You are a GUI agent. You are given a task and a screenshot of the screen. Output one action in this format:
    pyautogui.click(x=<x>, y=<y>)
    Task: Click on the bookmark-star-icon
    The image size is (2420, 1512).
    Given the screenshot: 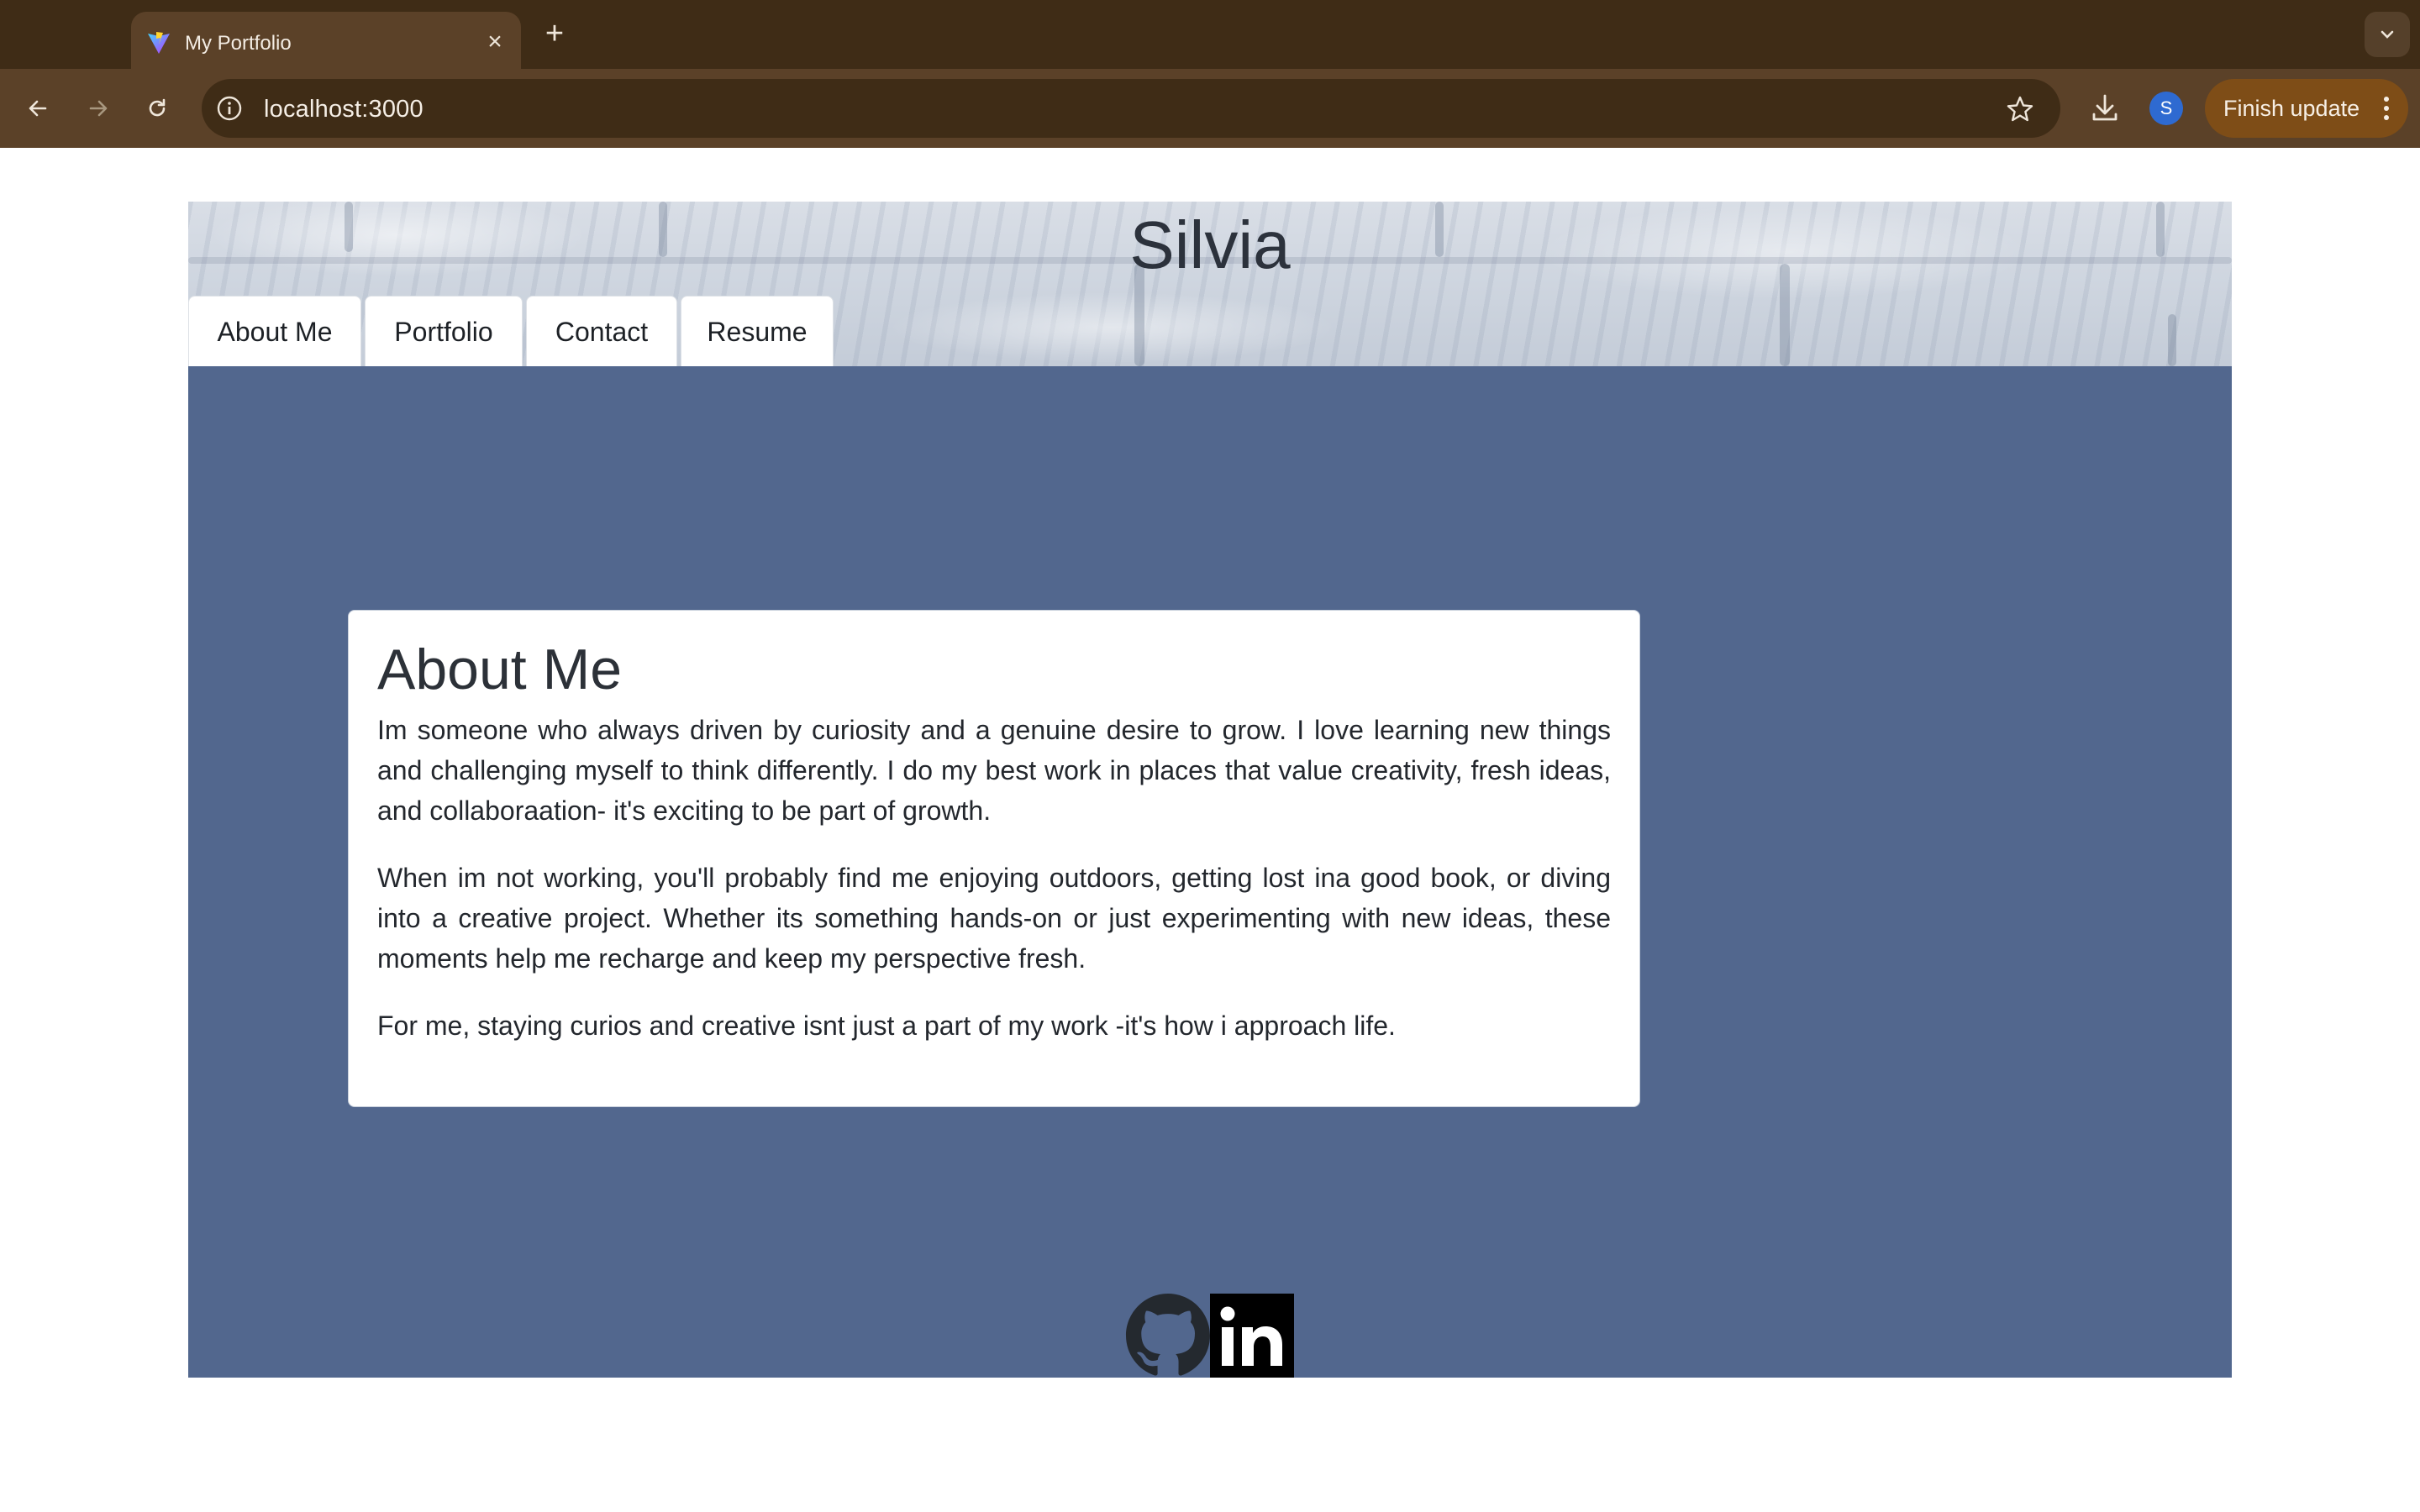 What is the action you would take?
    pyautogui.click(x=2020, y=109)
    